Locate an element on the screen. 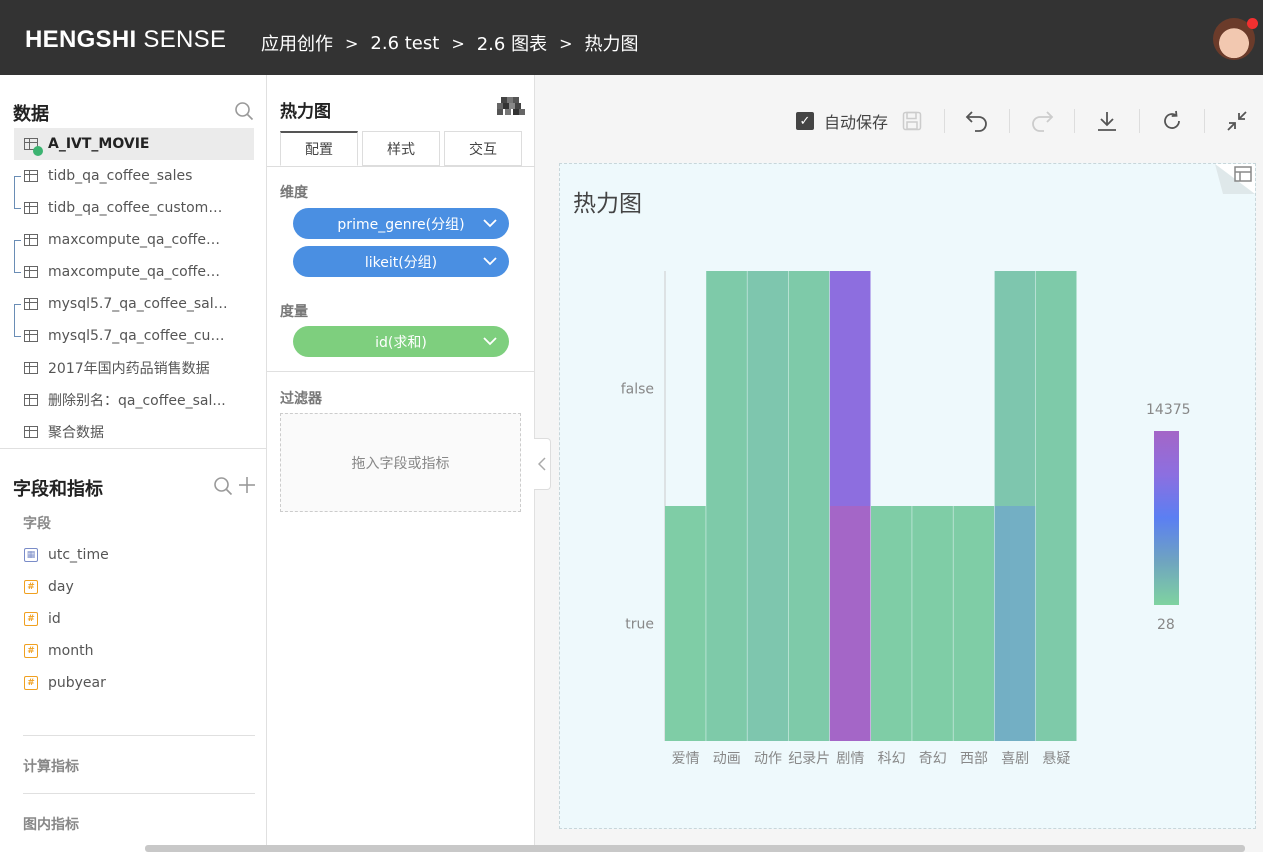  redo-button is located at coordinates (1042, 121).